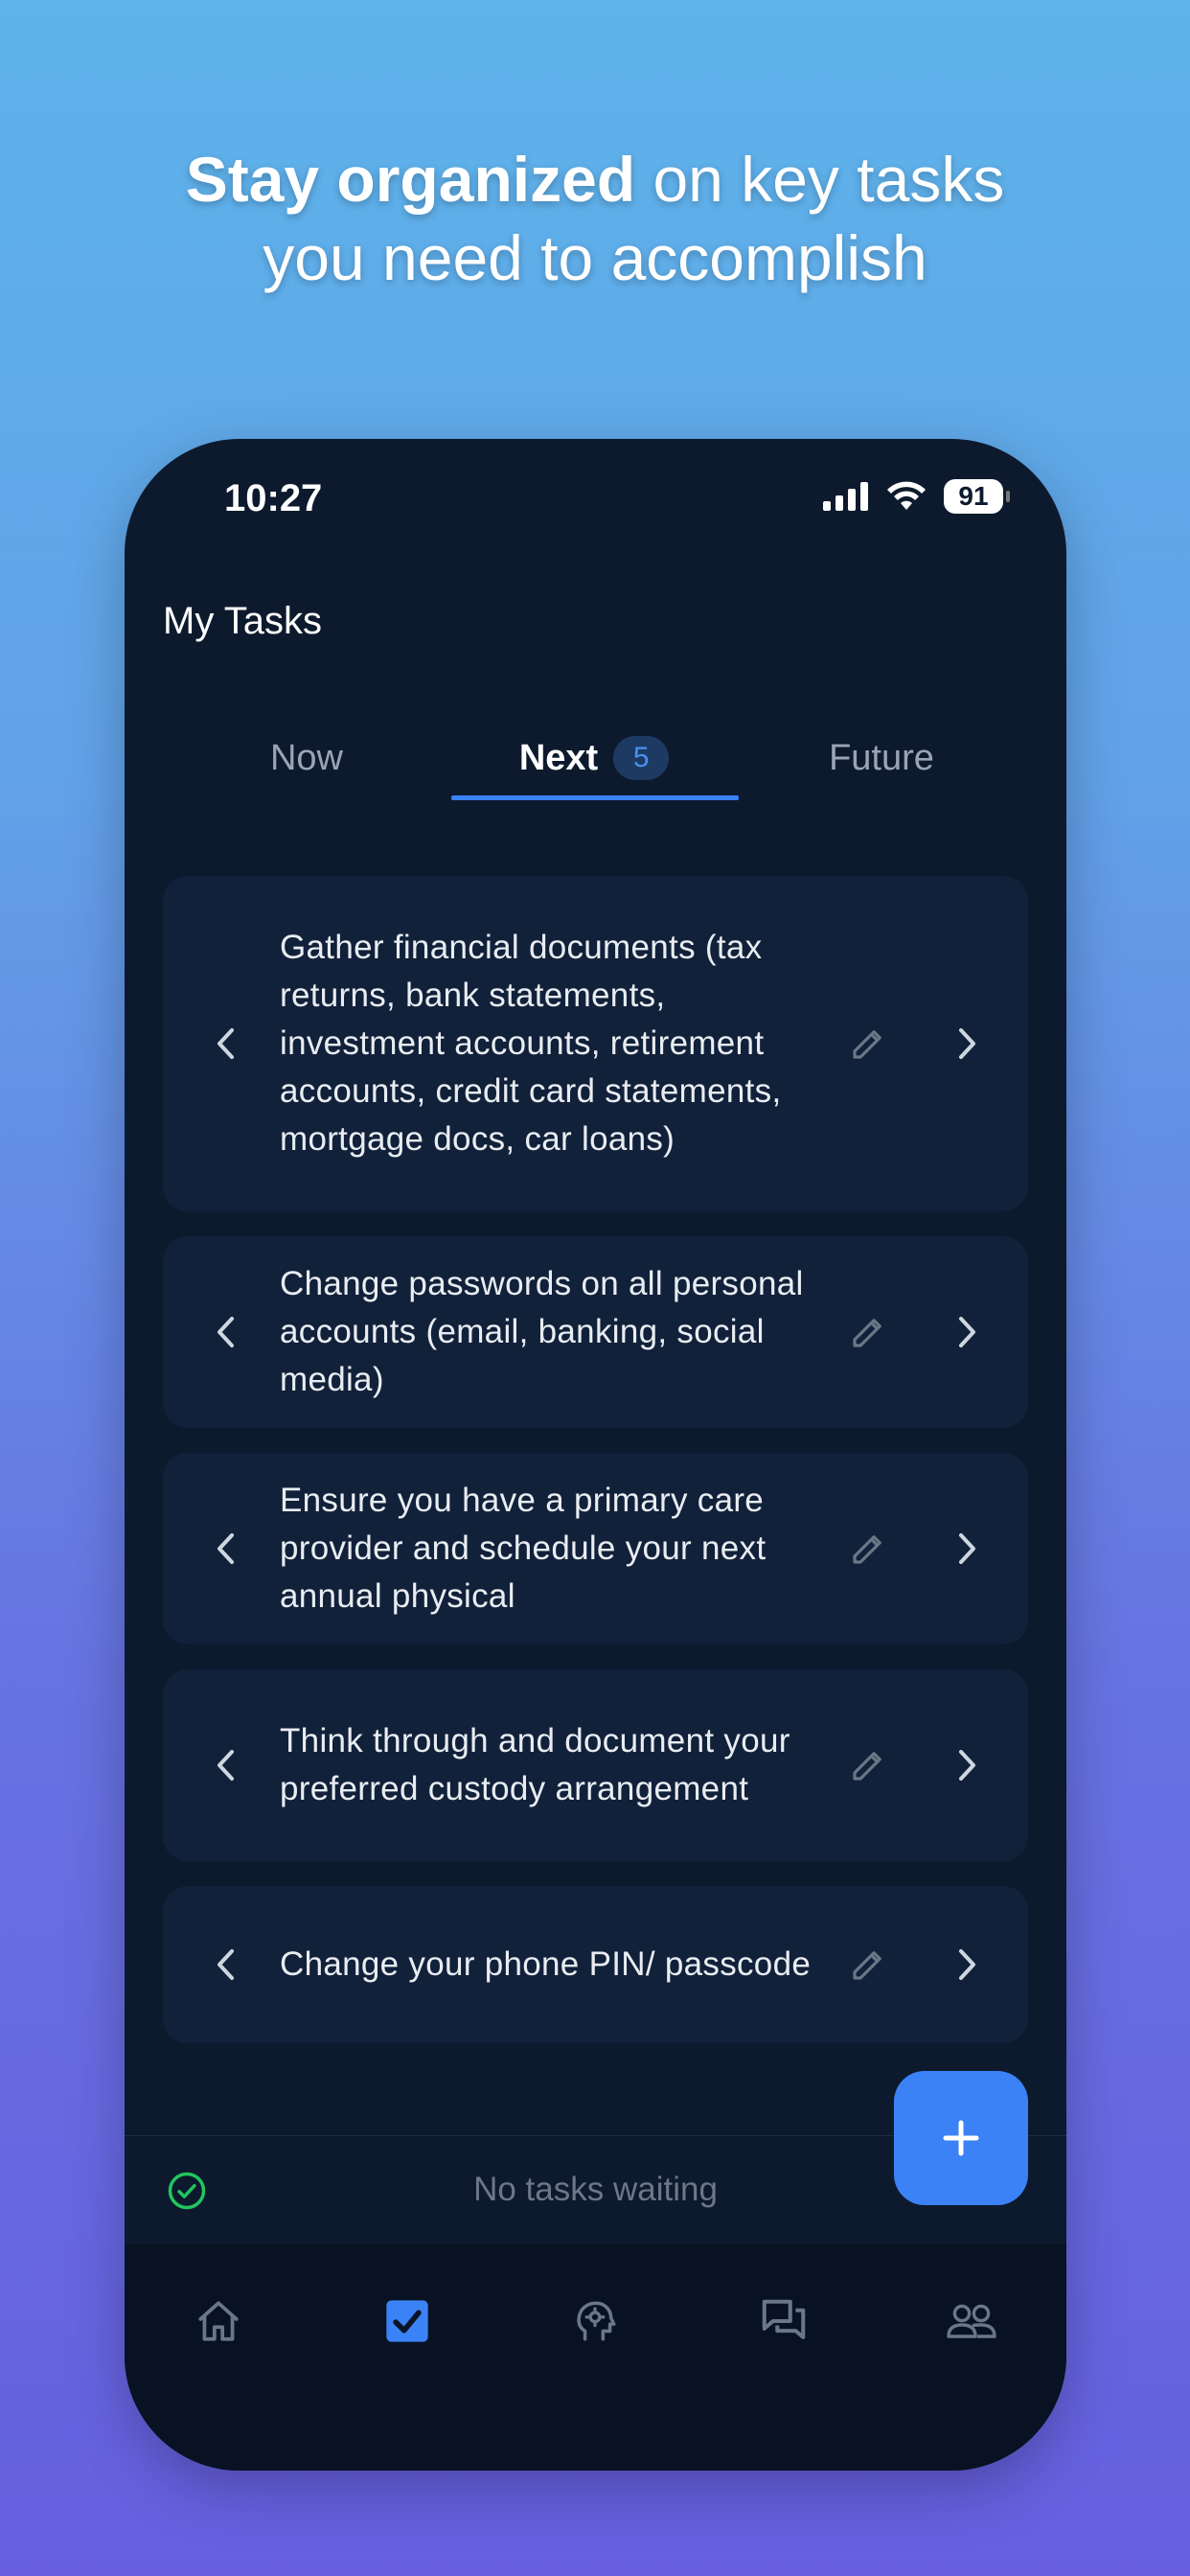 This screenshot has width=1190, height=2576. What do you see at coordinates (411, 179) in the screenshot?
I see `headline-bold: Stay organized` at bounding box center [411, 179].